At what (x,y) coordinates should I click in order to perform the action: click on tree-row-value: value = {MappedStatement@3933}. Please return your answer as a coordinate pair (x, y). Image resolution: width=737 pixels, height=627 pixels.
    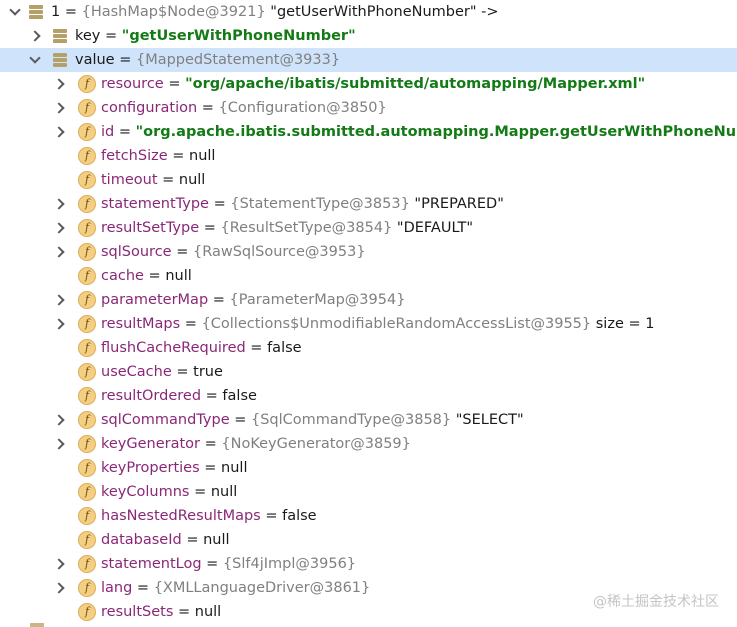
    Looking at the image, I should click on (368, 60).